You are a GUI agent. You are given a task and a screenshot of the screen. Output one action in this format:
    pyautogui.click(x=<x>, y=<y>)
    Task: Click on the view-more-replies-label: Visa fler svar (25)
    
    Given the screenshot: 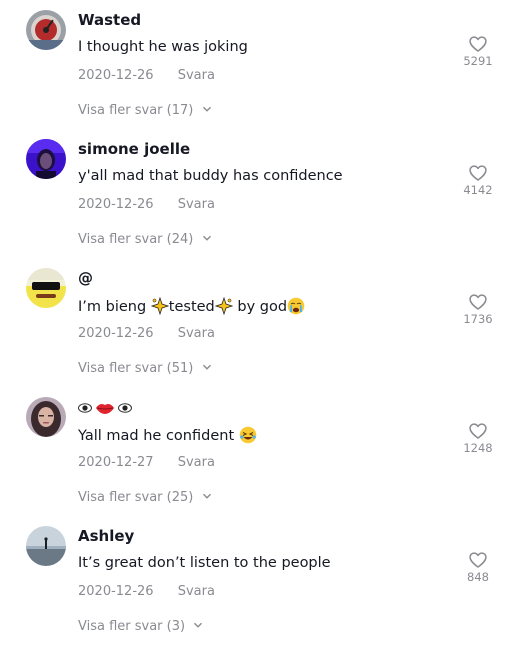 What is the action you would take?
    pyautogui.click(x=136, y=497)
    